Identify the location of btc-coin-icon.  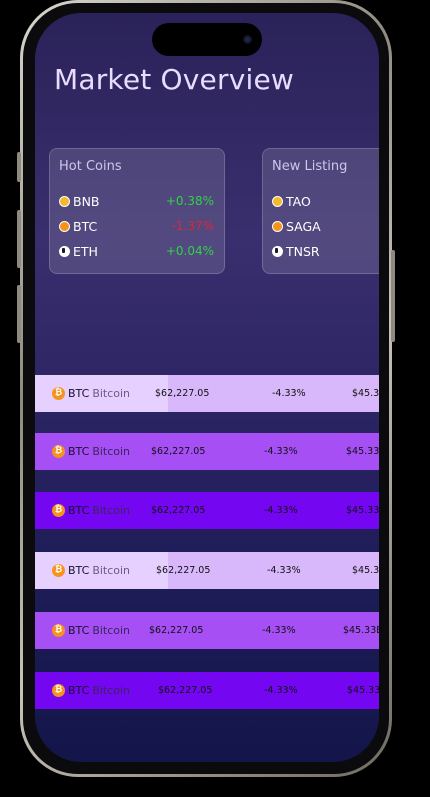
(64, 226).